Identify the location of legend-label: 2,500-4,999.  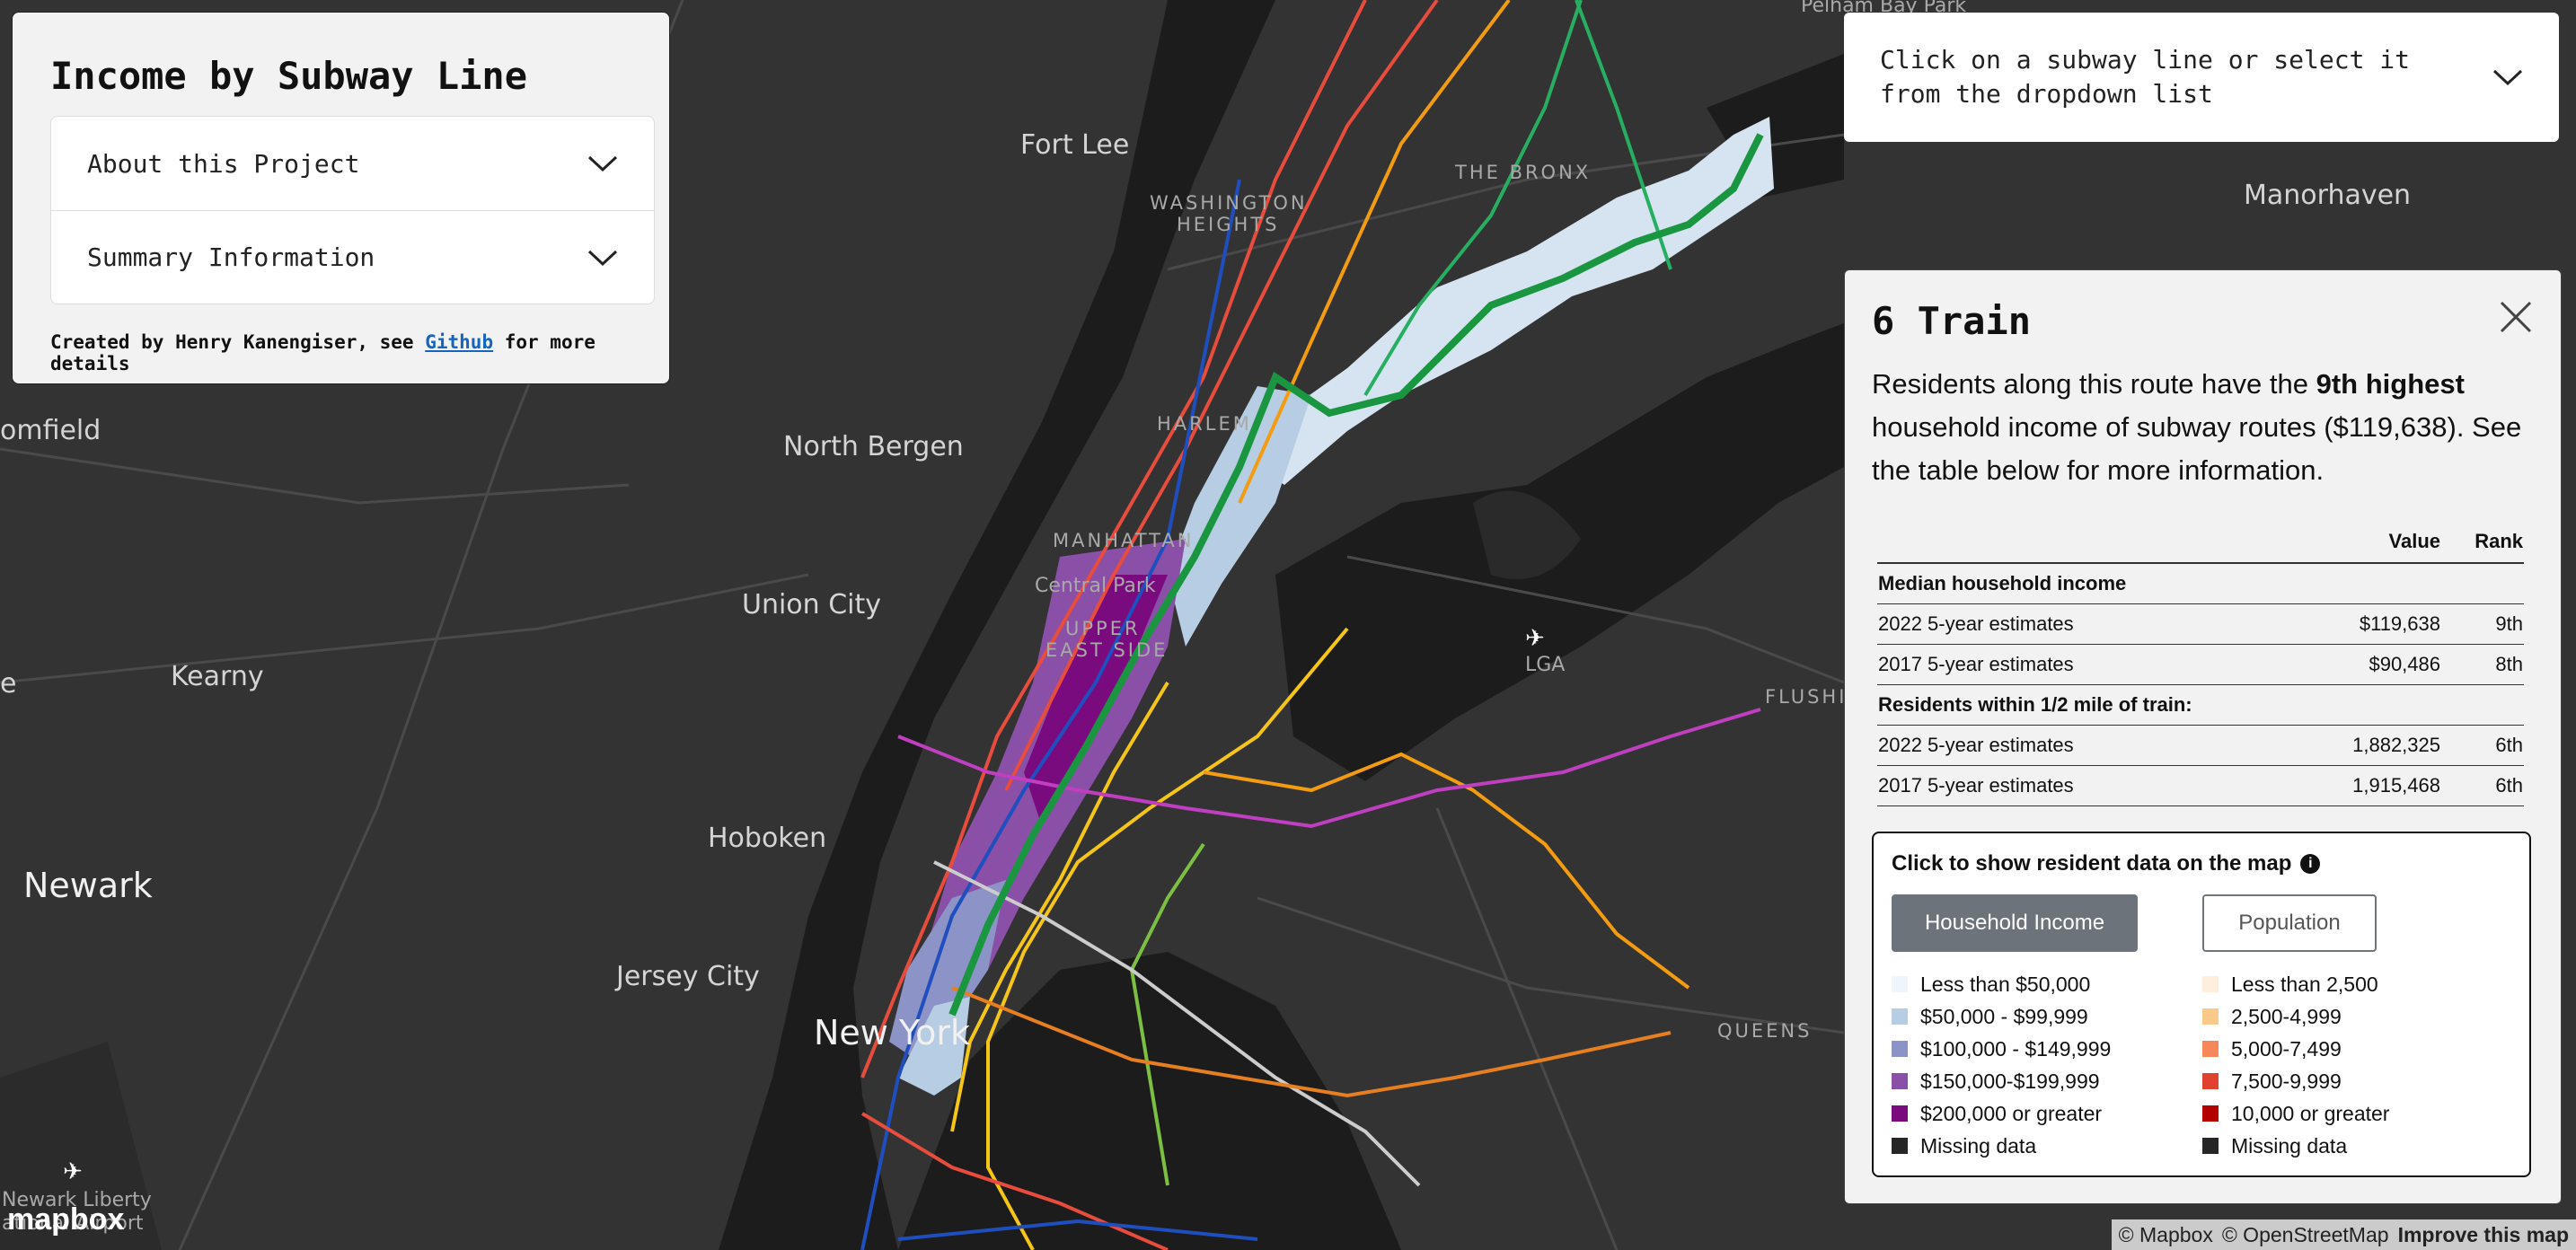
(2286, 1016).